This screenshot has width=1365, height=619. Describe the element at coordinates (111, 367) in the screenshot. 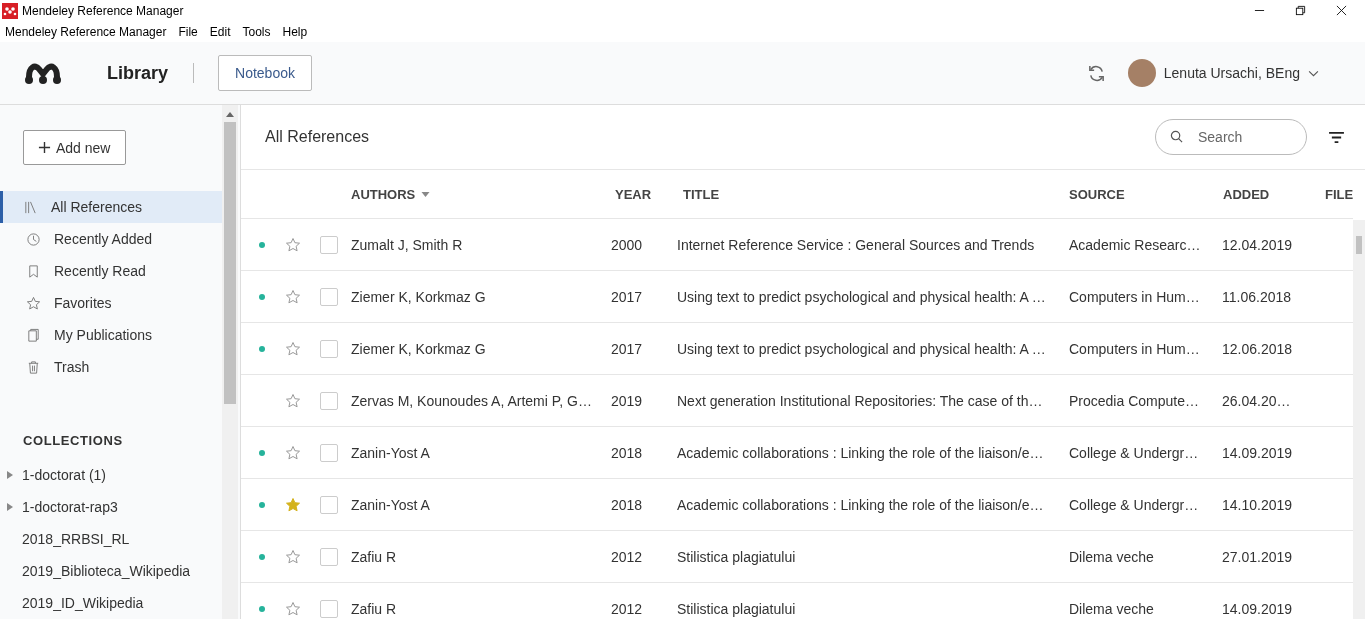

I see `sidebar-item: Trash` at that location.